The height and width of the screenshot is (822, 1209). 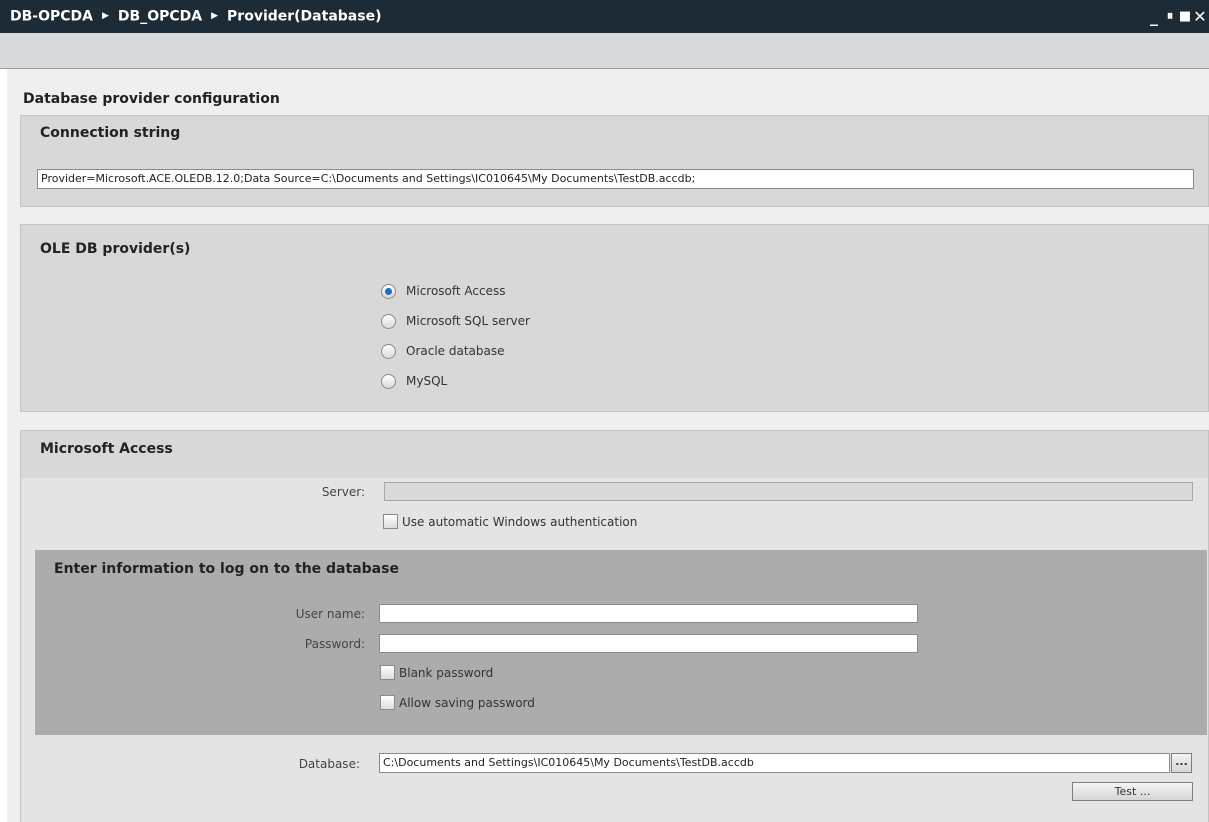 I want to click on minimize-icon: _, so click(x=1154, y=16).